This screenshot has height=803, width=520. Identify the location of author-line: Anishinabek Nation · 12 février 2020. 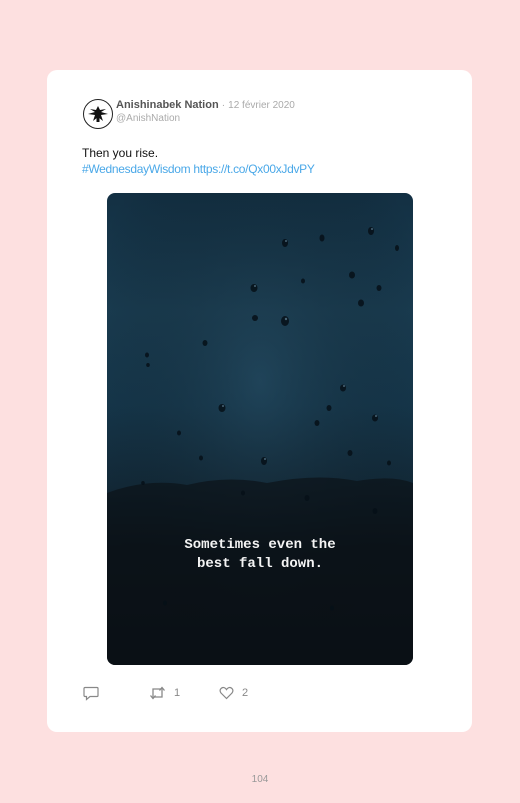
(205, 105).